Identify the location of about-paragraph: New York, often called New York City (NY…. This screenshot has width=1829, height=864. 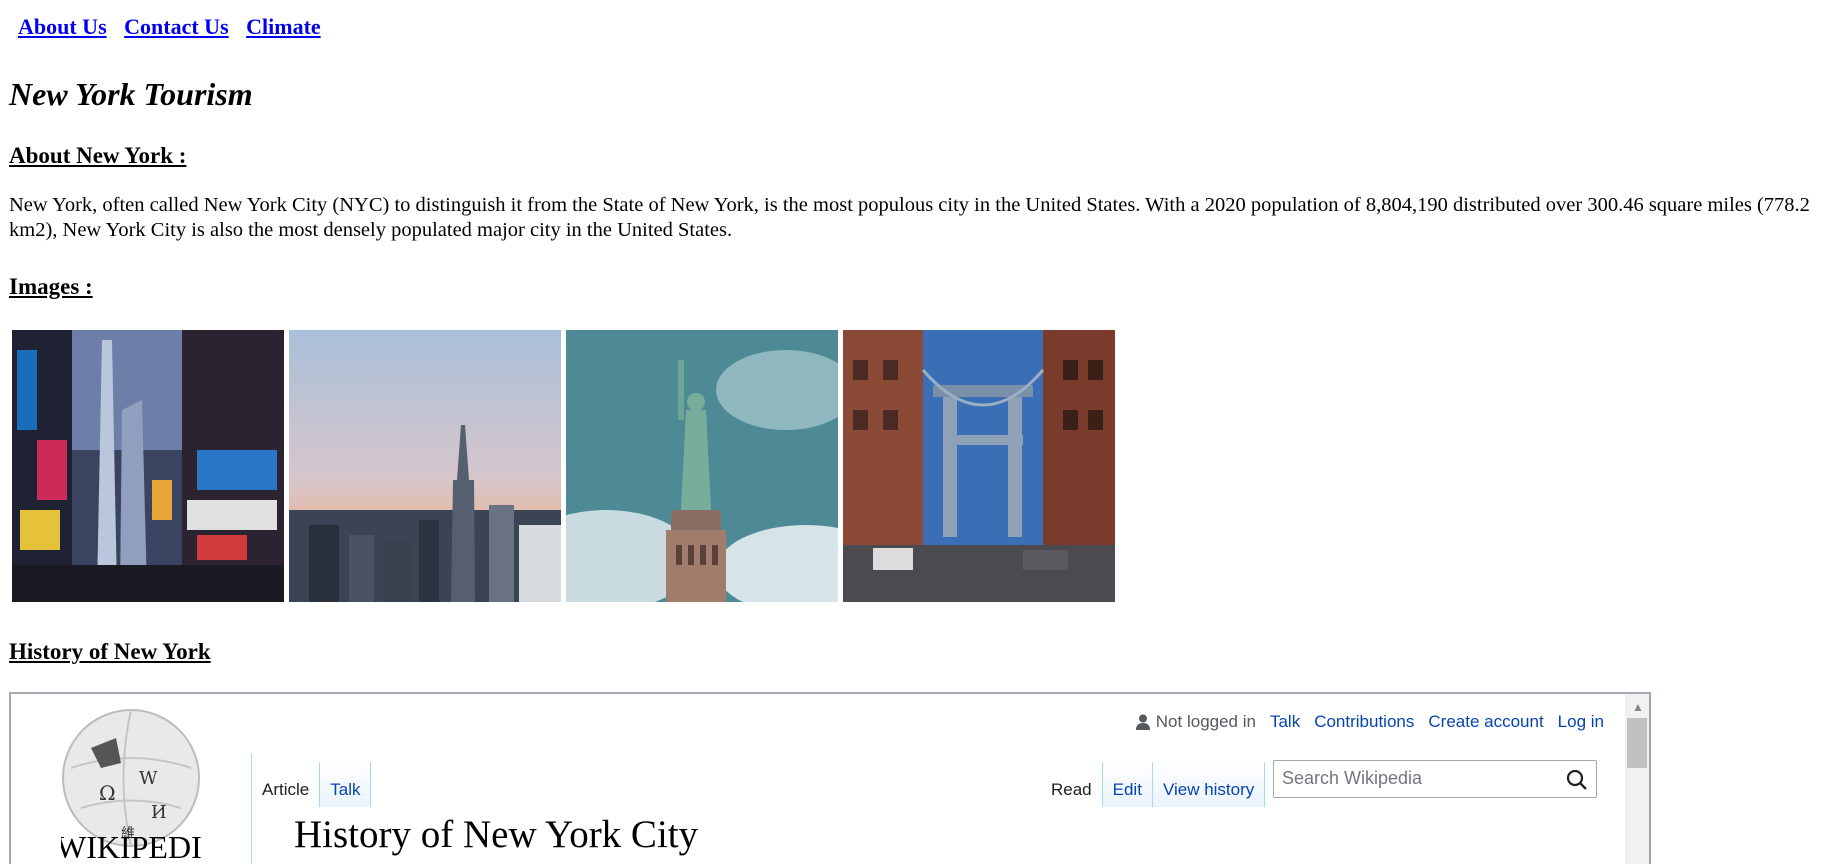
(909, 217).